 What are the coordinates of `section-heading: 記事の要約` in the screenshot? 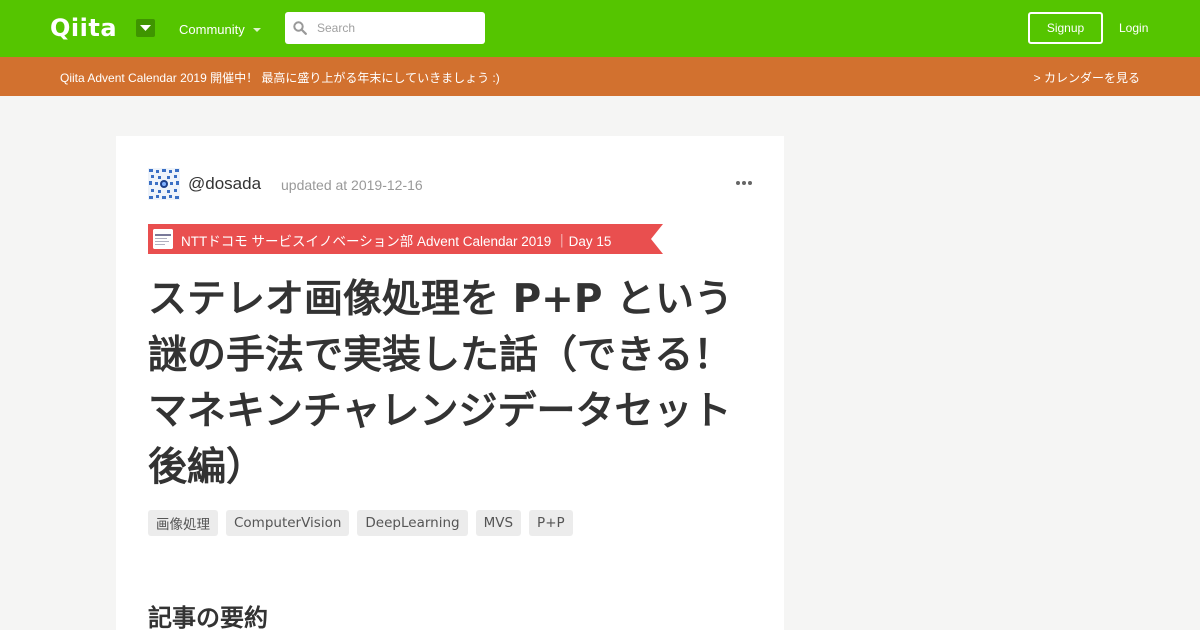 It's located at (208, 617).